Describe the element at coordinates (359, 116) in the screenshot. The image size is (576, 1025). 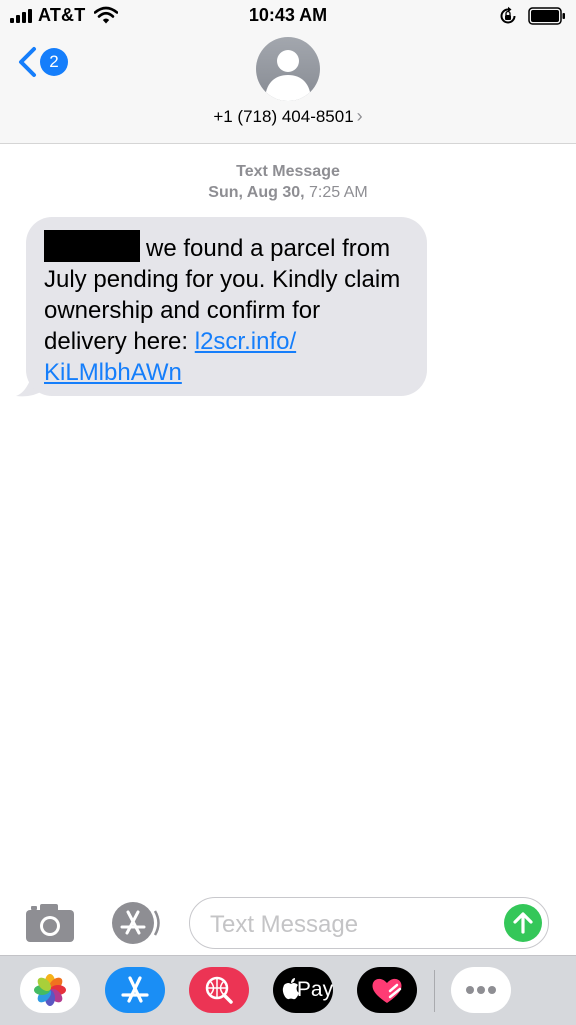
I see `chevron-right-icon: ›` at that location.